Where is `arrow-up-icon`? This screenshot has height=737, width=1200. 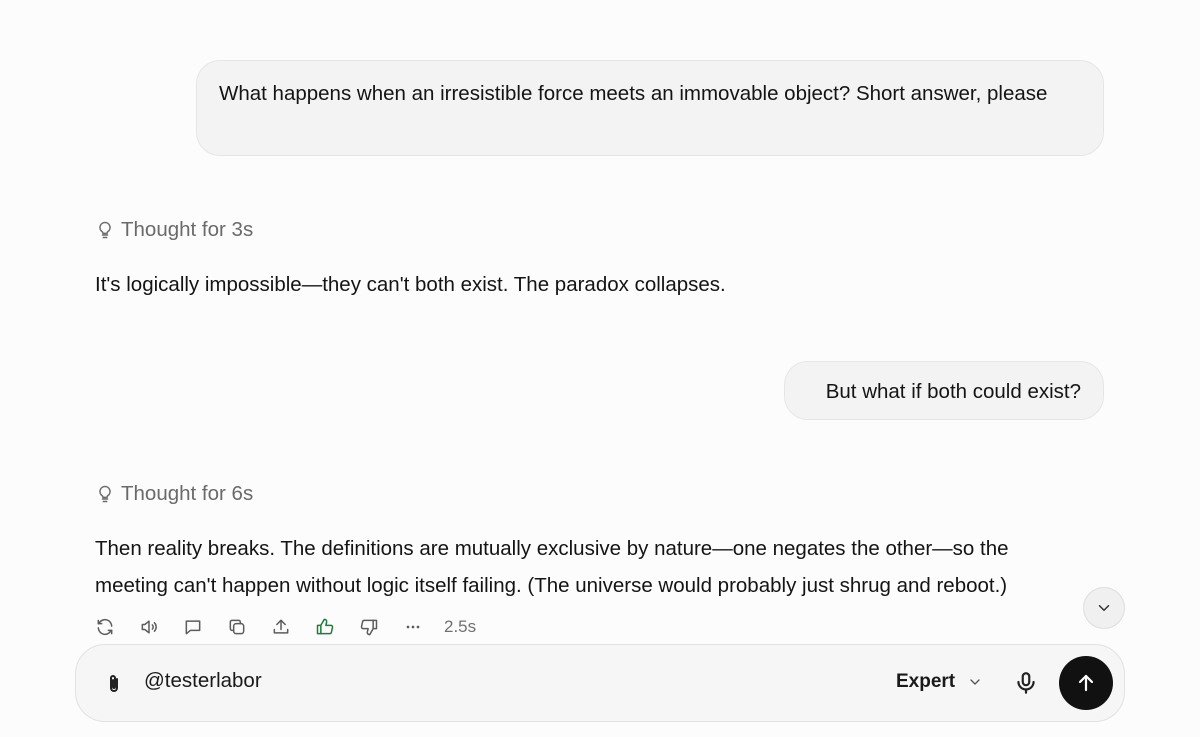 arrow-up-icon is located at coordinates (1086, 683).